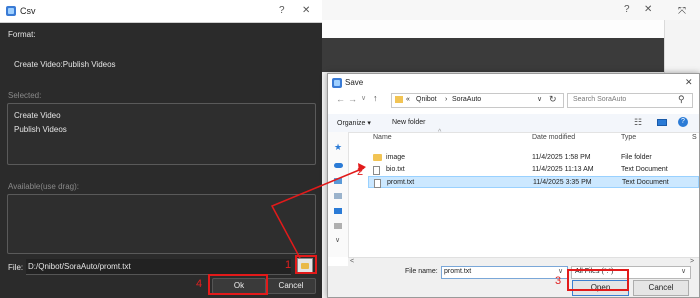 This screenshot has width=700, height=298. What do you see at coordinates (558, 281) in the screenshot?
I see `annotation-label-3: 3` at bounding box center [558, 281].